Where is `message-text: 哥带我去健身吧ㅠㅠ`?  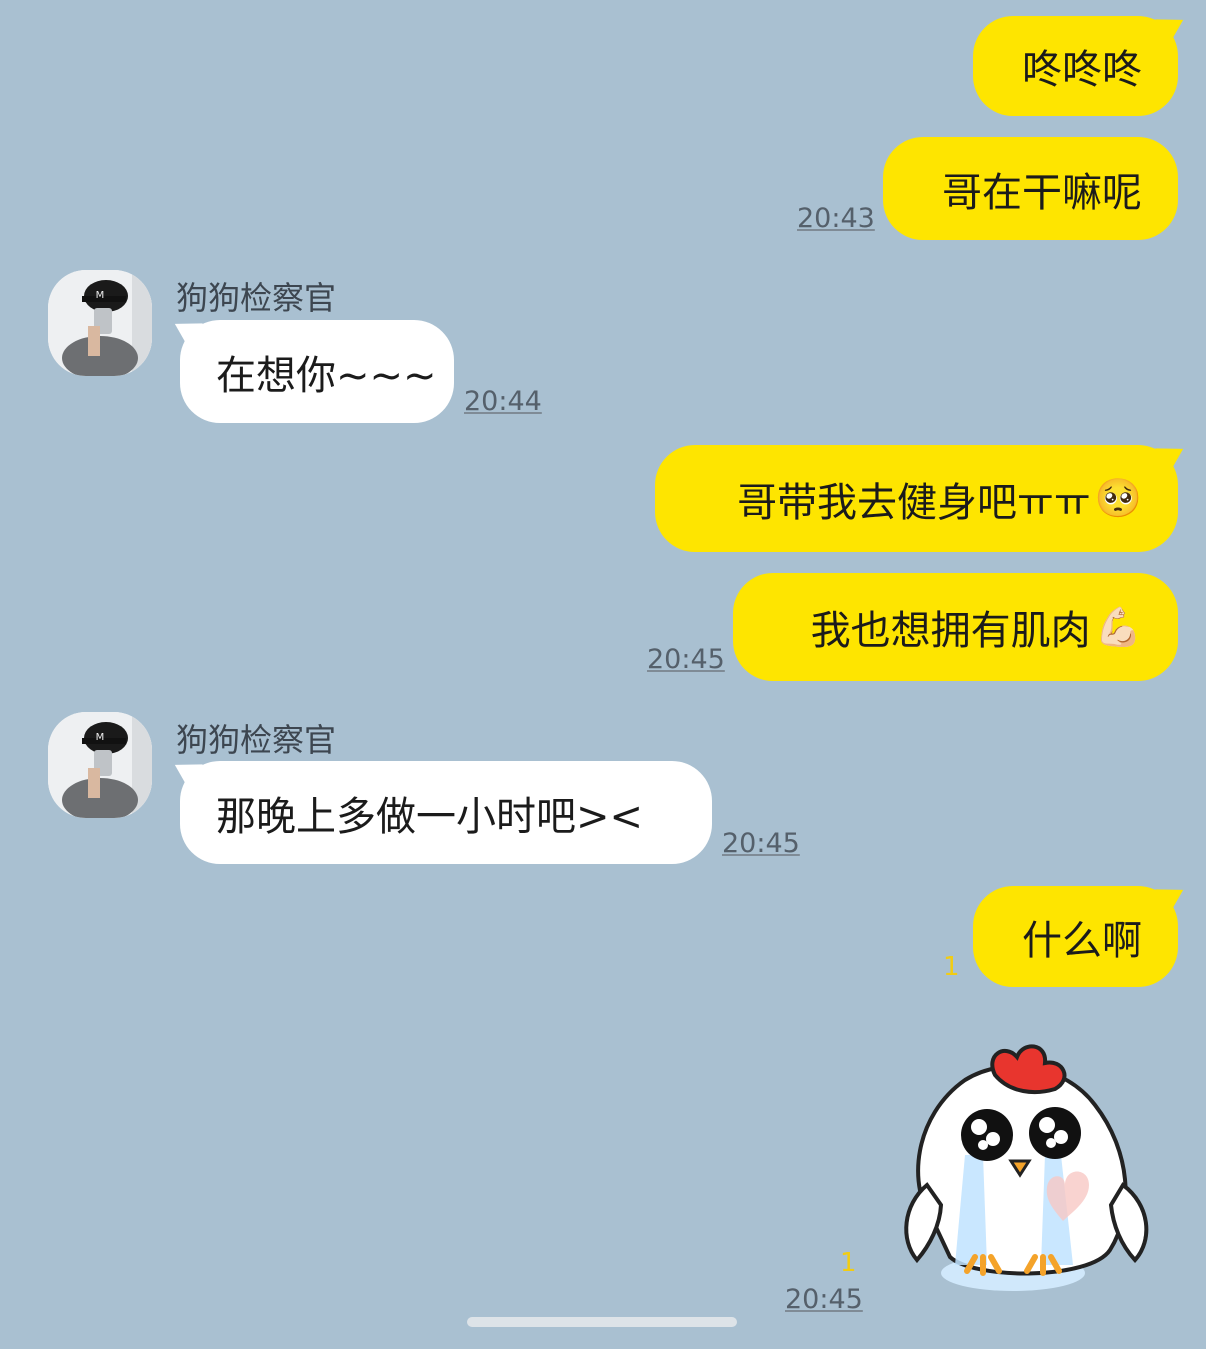
message-text: 哥带我去健身吧ㅠㅠ is located at coordinates (914, 502).